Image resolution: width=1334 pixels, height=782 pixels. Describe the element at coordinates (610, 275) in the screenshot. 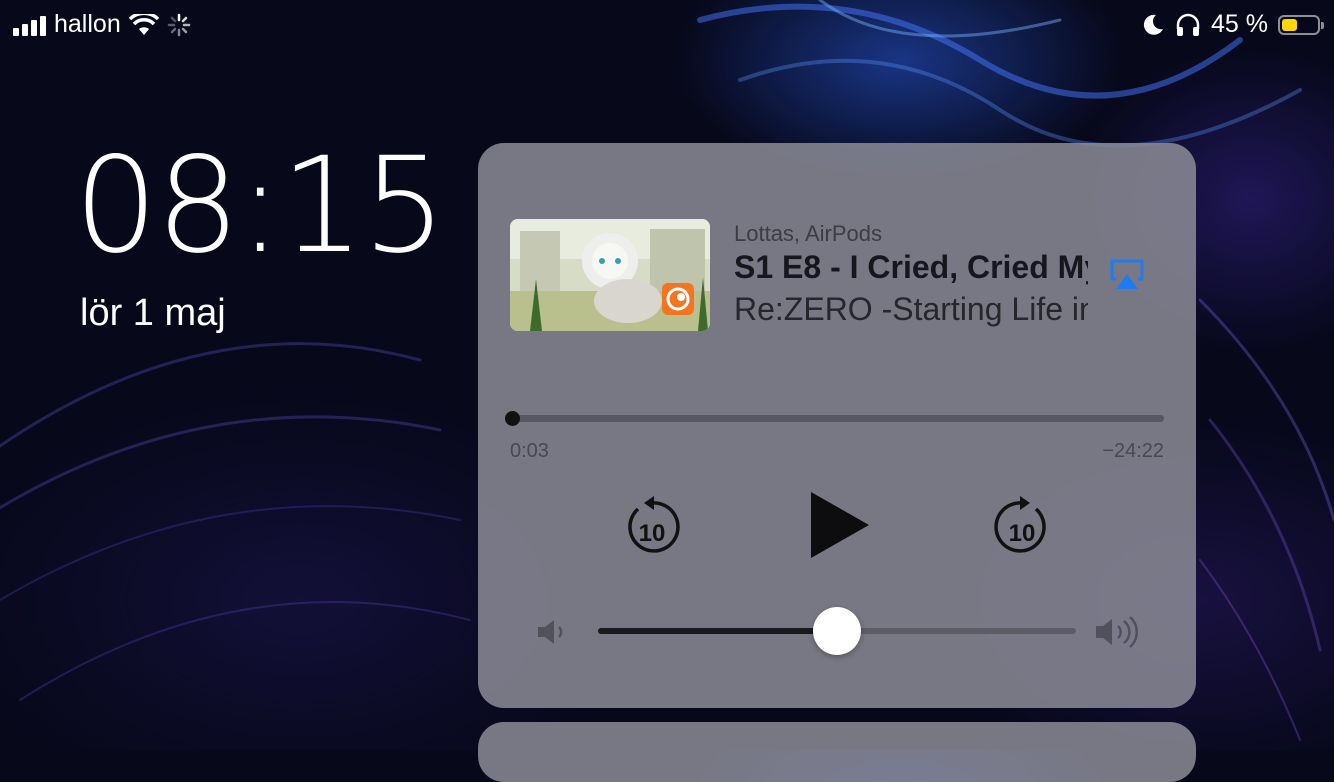

I see `episode-artwork` at that location.